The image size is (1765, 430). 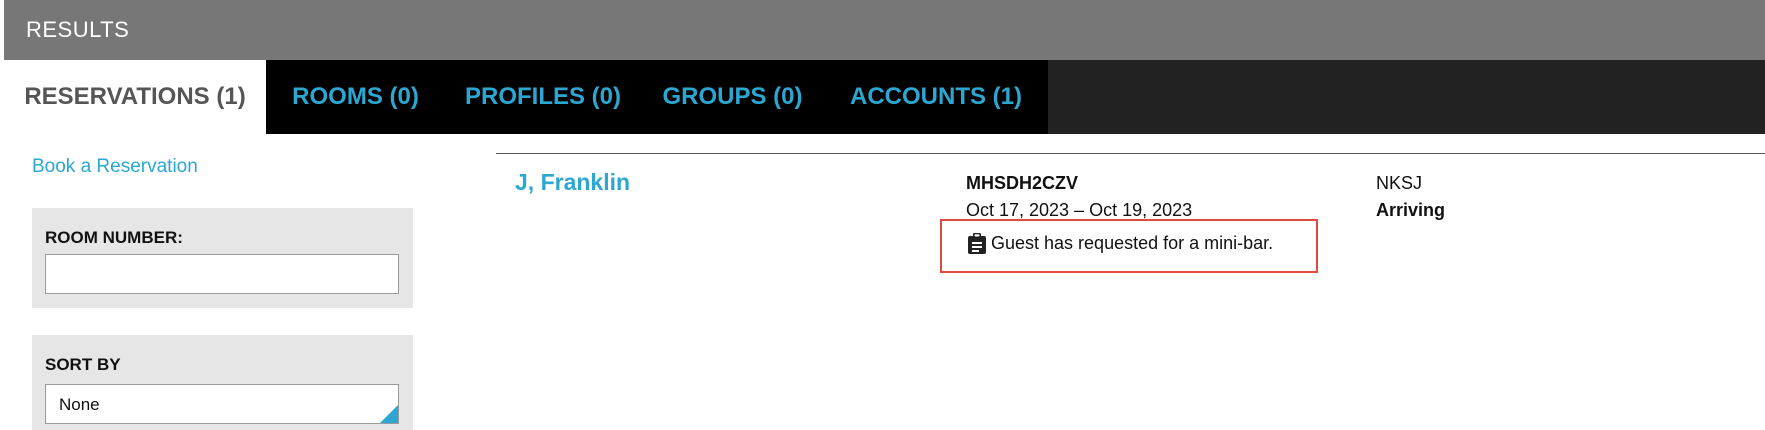 I want to click on select-corner-icon, so click(x=389, y=414).